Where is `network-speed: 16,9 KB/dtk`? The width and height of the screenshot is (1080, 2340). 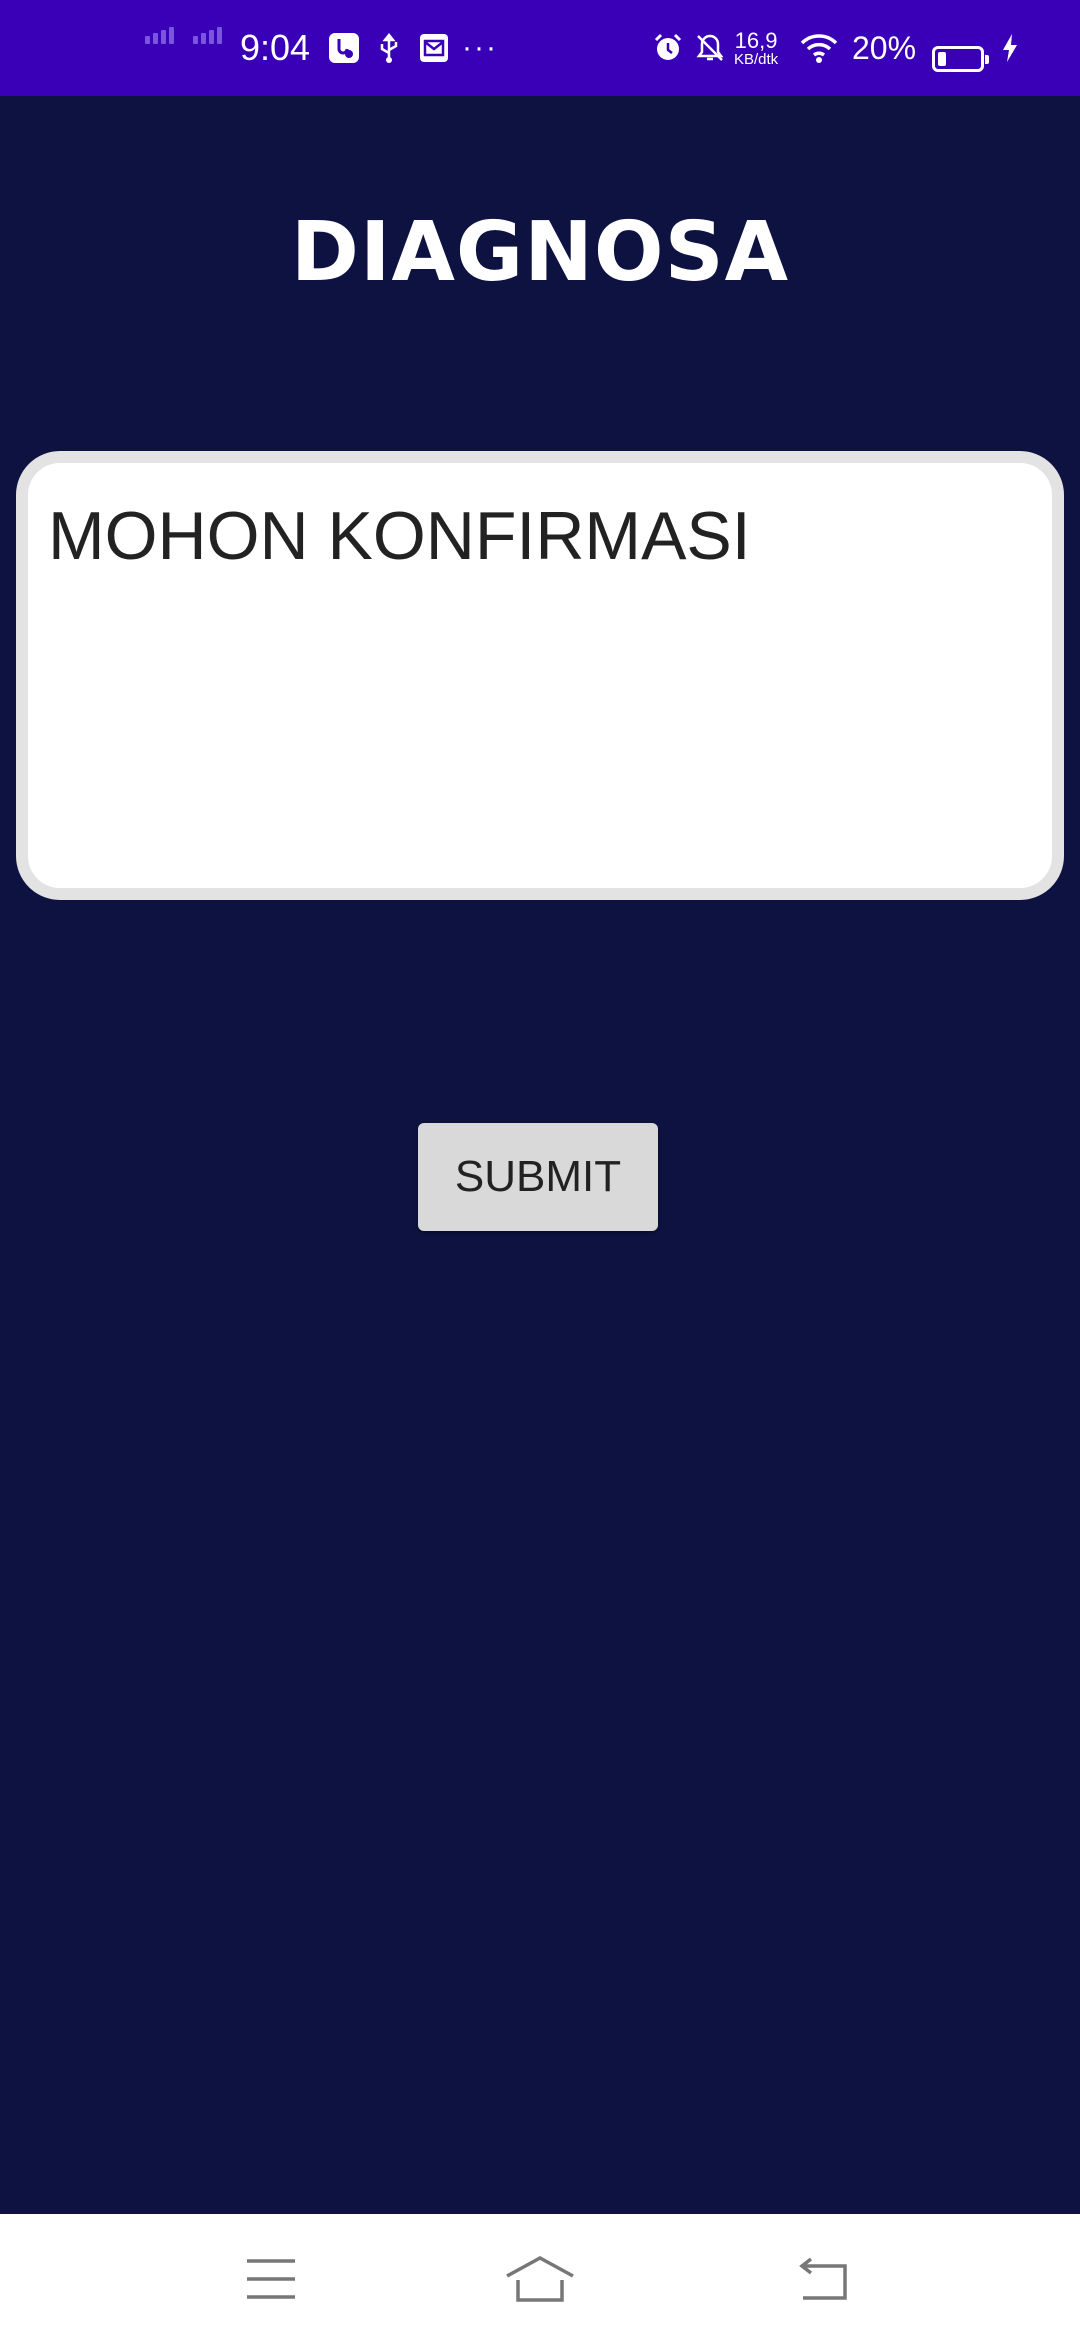
network-speed: 16,9 KB/dtk is located at coordinates (756, 48).